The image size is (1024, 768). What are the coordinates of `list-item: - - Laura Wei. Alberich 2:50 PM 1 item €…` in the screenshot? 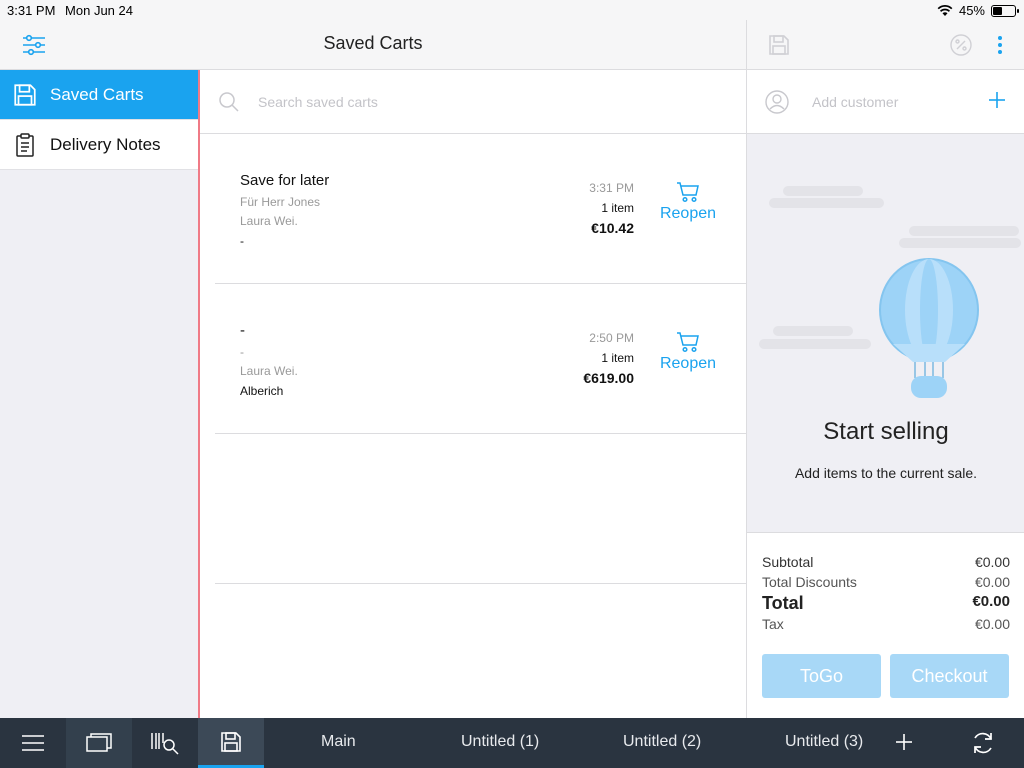 It's located at (480, 359).